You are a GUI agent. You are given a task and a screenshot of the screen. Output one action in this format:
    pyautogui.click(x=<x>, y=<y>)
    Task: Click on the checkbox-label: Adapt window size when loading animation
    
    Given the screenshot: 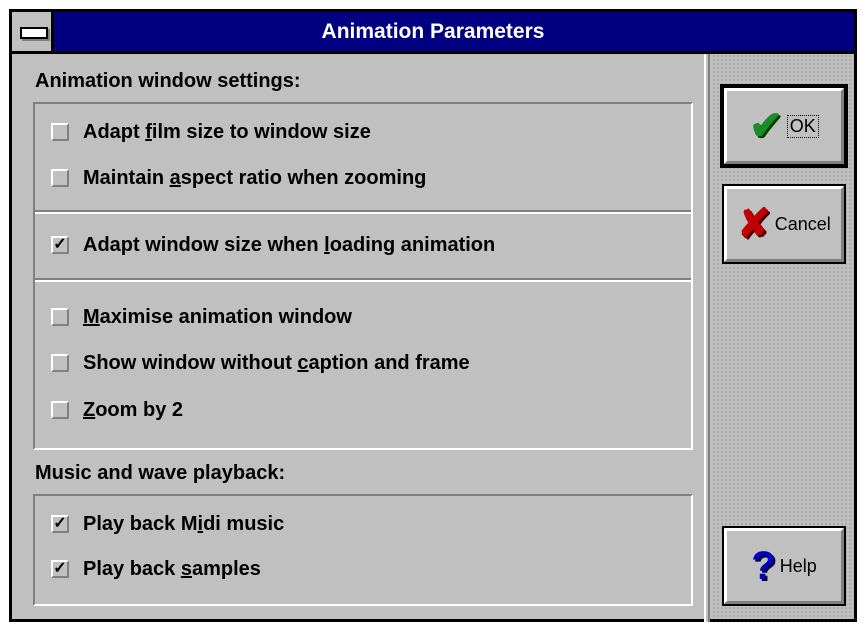 What is the action you would take?
    pyautogui.click(x=289, y=244)
    